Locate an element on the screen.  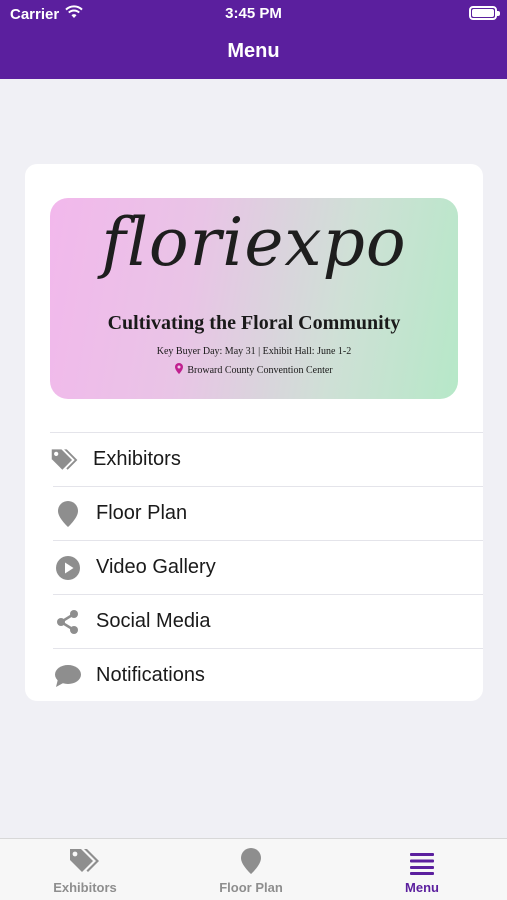
menu-item-label: Social Media is located at coordinates (153, 621).